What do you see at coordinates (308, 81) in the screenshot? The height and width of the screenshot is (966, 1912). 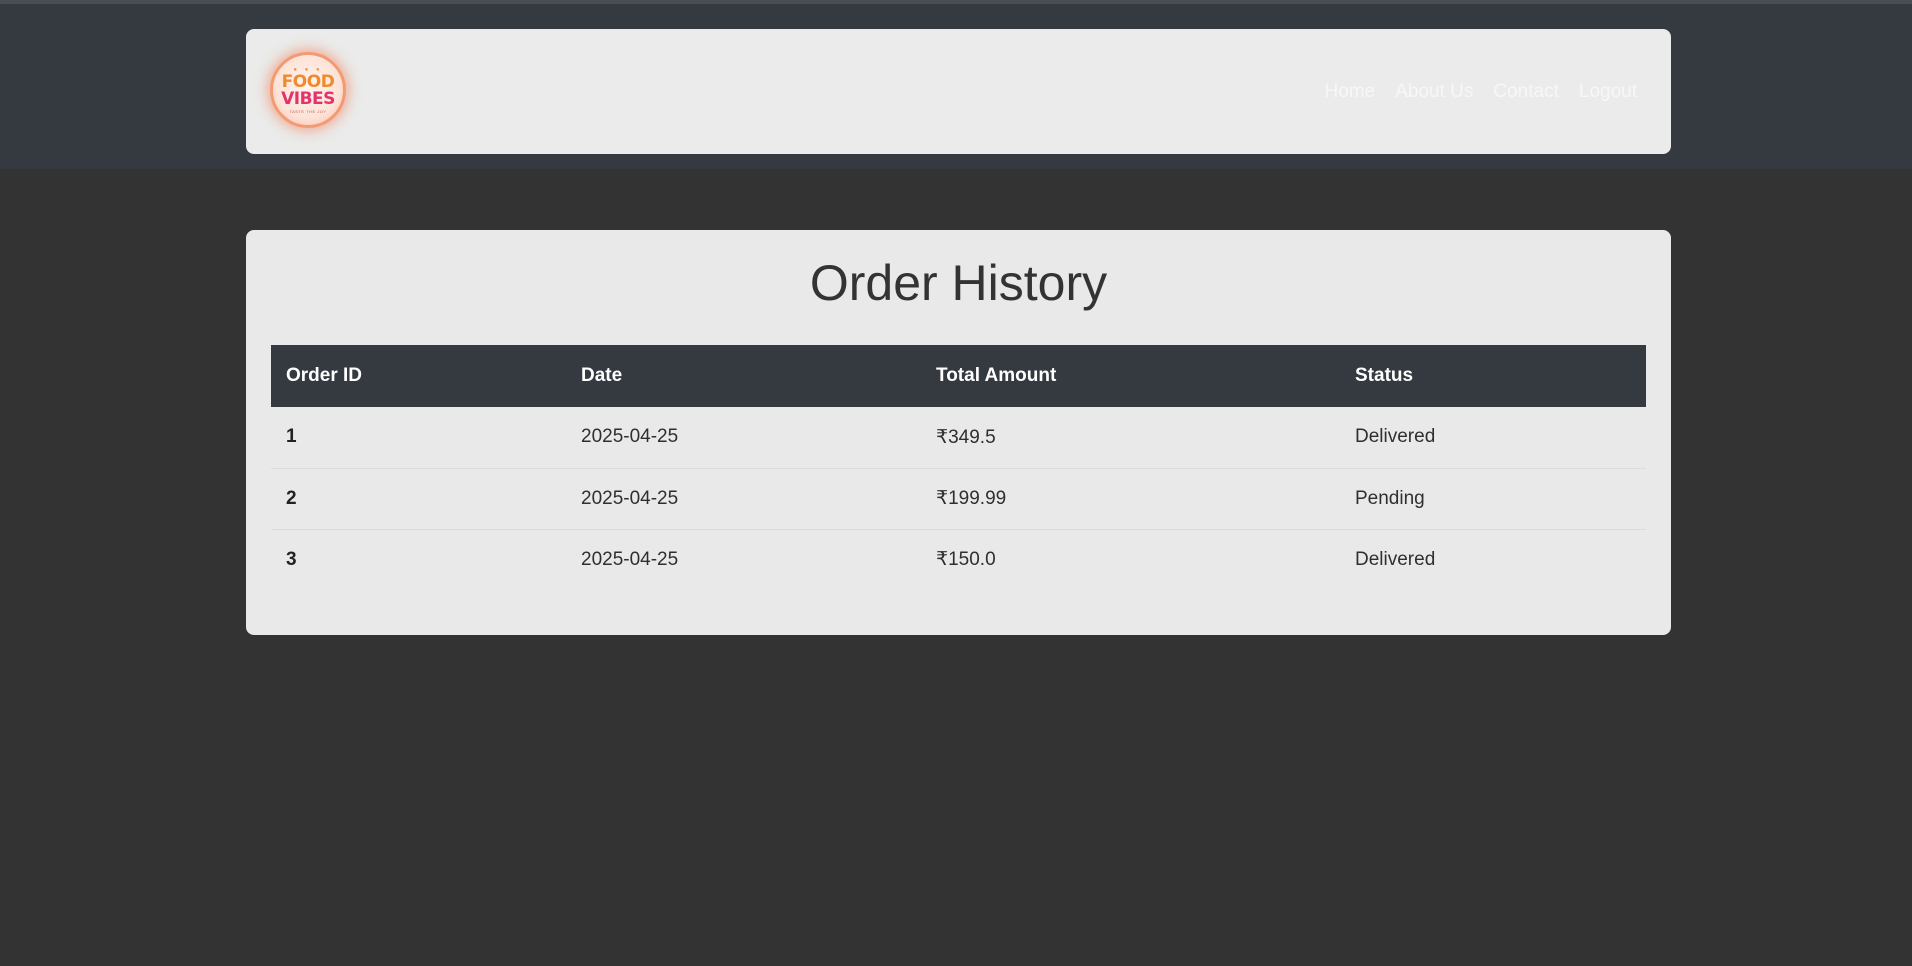 I see `logo-text-food: FOOD` at bounding box center [308, 81].